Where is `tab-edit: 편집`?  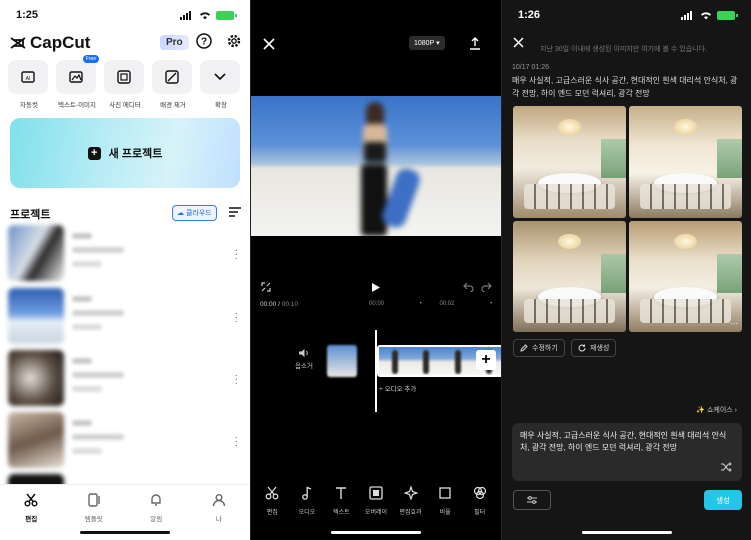 tab-edit: 편집 is located at coordinates (31, 516).